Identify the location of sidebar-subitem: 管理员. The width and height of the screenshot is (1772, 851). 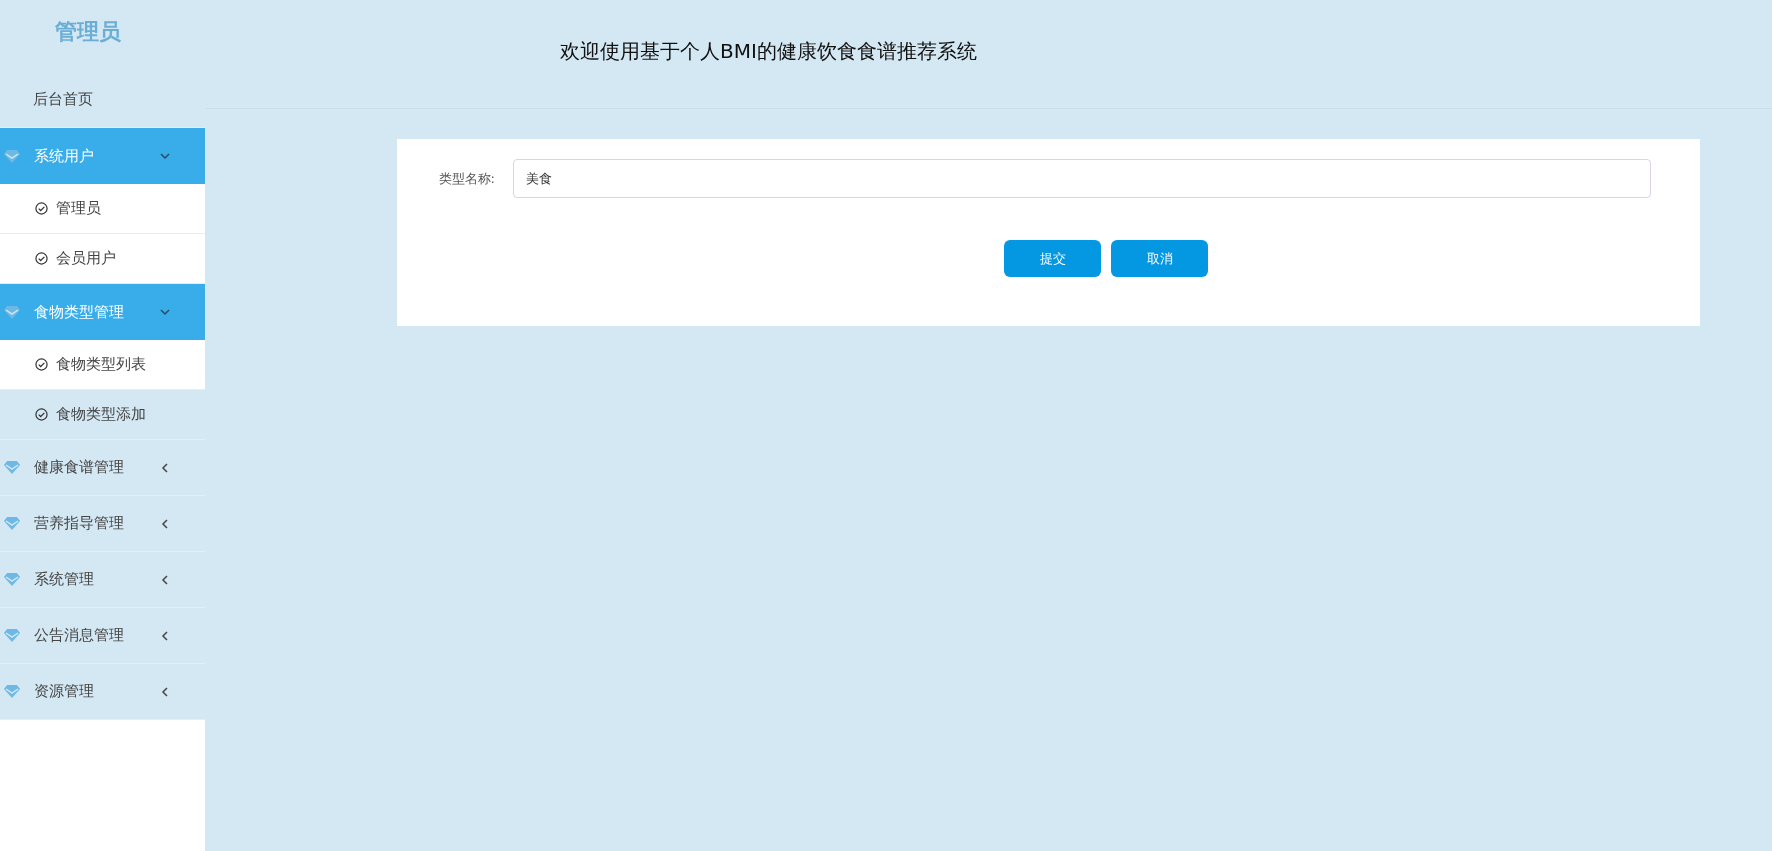
(102, 209).